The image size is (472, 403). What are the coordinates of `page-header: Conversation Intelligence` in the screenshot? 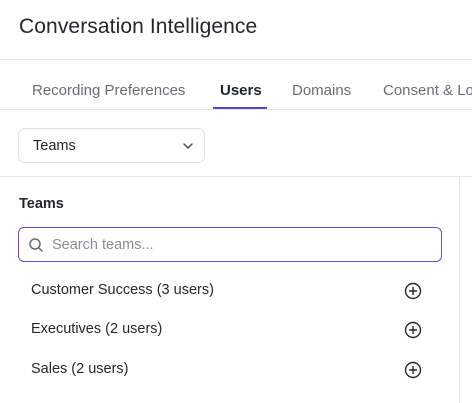 It's located at (236, 30).